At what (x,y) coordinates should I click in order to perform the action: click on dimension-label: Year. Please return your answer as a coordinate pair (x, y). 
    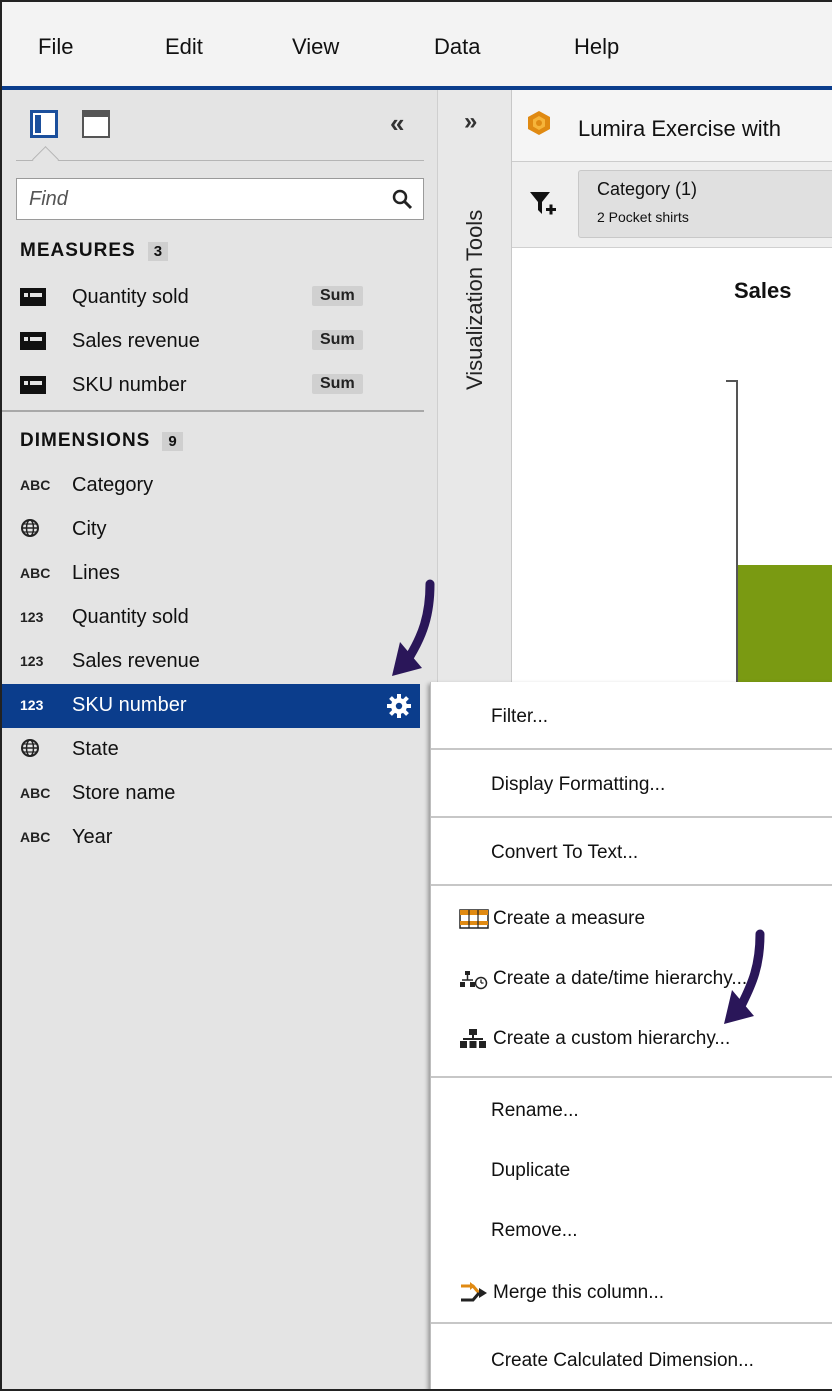
    Looking at the image, I should click on (92, 837).